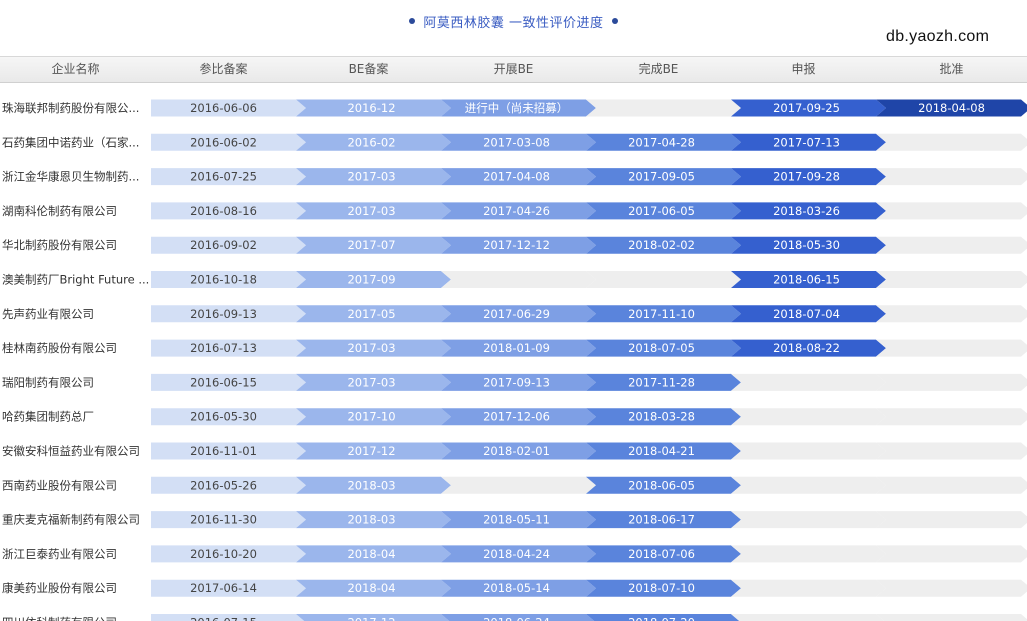 This screenshot has width=1027, height=621. What do you see at coordinates (806, 142) in the screenshot?
I see `progress-date-label: 2017-07-13` at bounding box center [806, 142].